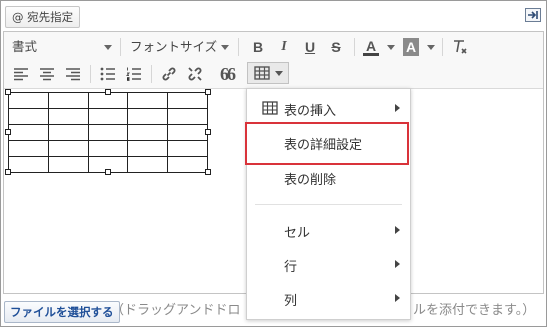 The image size is (547, 327). Describe the element at coordinates (328, 230) in the screenshot. I see `menu-item-cell: セル` at that location.